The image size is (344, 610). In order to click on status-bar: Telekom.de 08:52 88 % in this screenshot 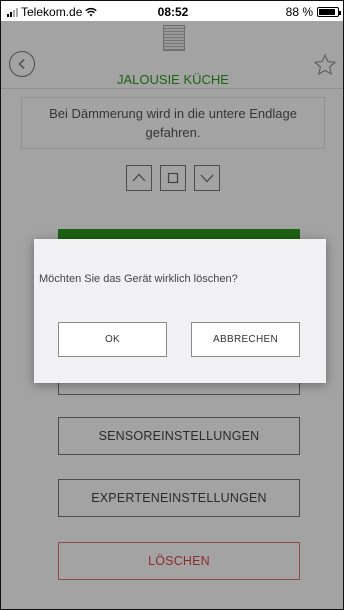, I will do `click(172, 11)`.